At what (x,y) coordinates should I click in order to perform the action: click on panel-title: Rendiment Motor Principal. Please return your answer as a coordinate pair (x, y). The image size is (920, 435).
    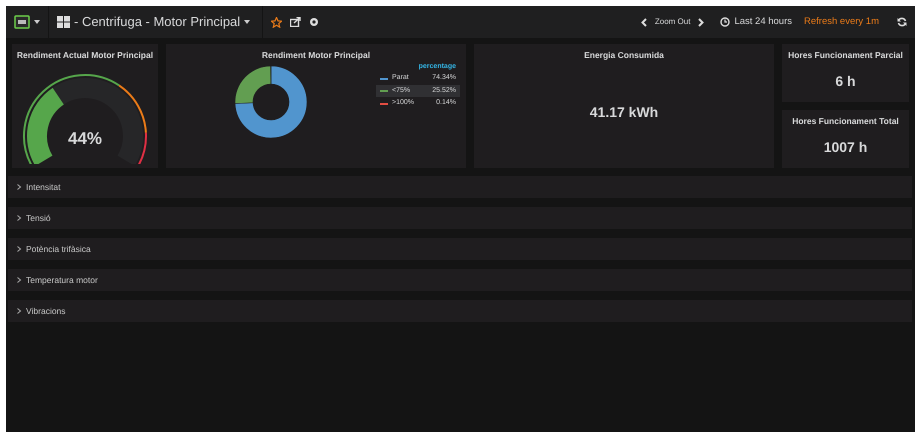
    Looking at the image, I should click on (316, 55).